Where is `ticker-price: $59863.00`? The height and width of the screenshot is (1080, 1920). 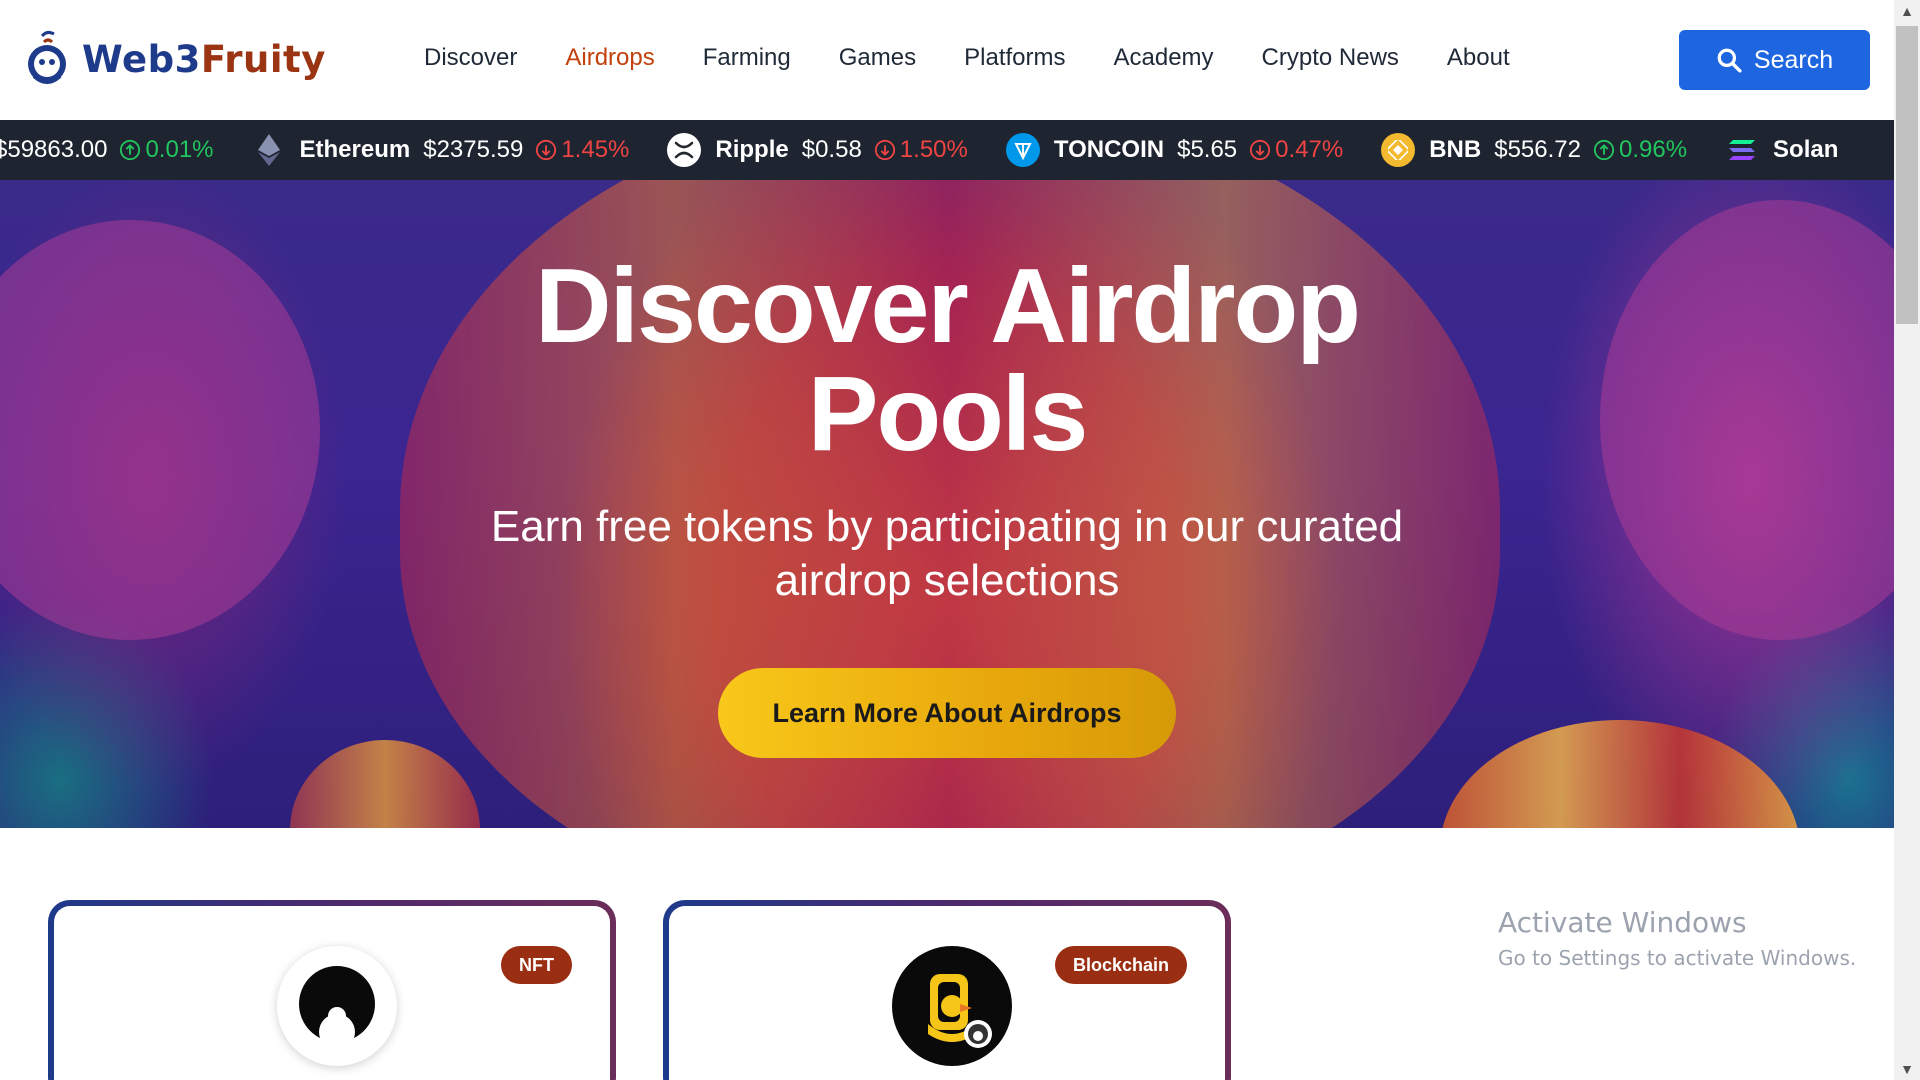
ticker-price: $59863.00 is located at coordinates (54, 149).